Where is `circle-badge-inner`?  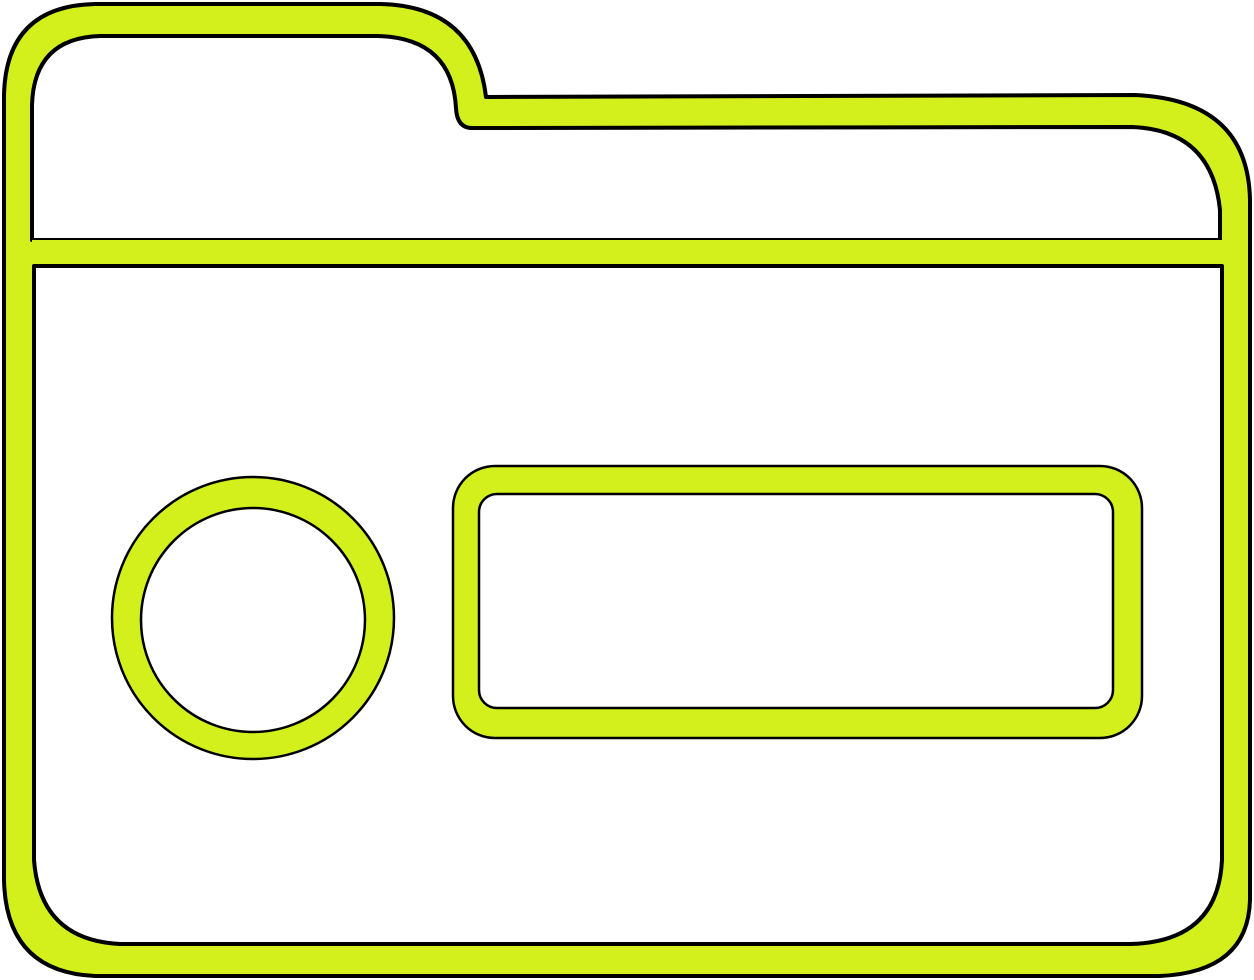 circle-badge-inner is located at coordinates (253, 620).